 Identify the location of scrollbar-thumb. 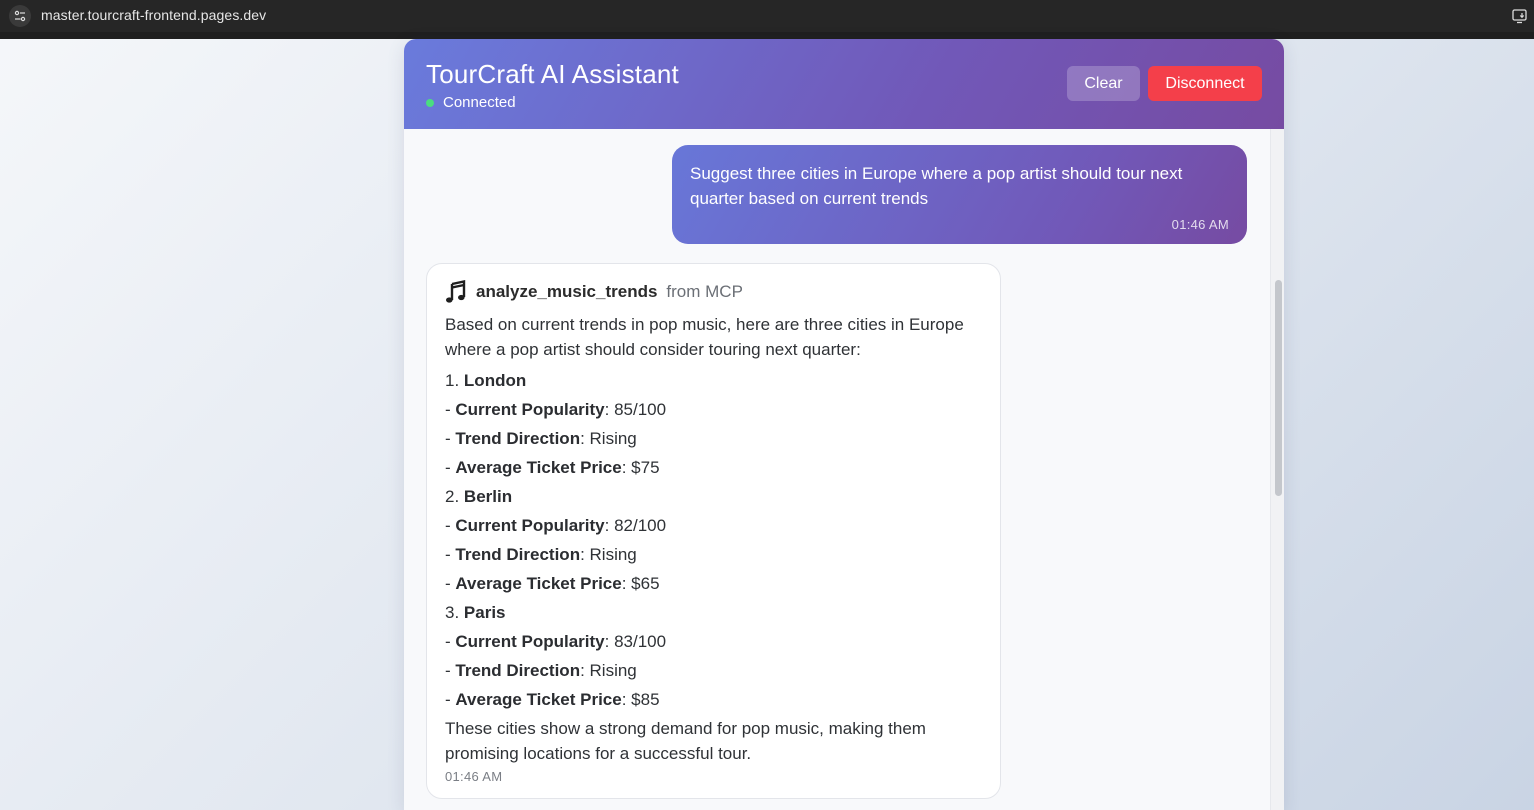
(1278, 388).